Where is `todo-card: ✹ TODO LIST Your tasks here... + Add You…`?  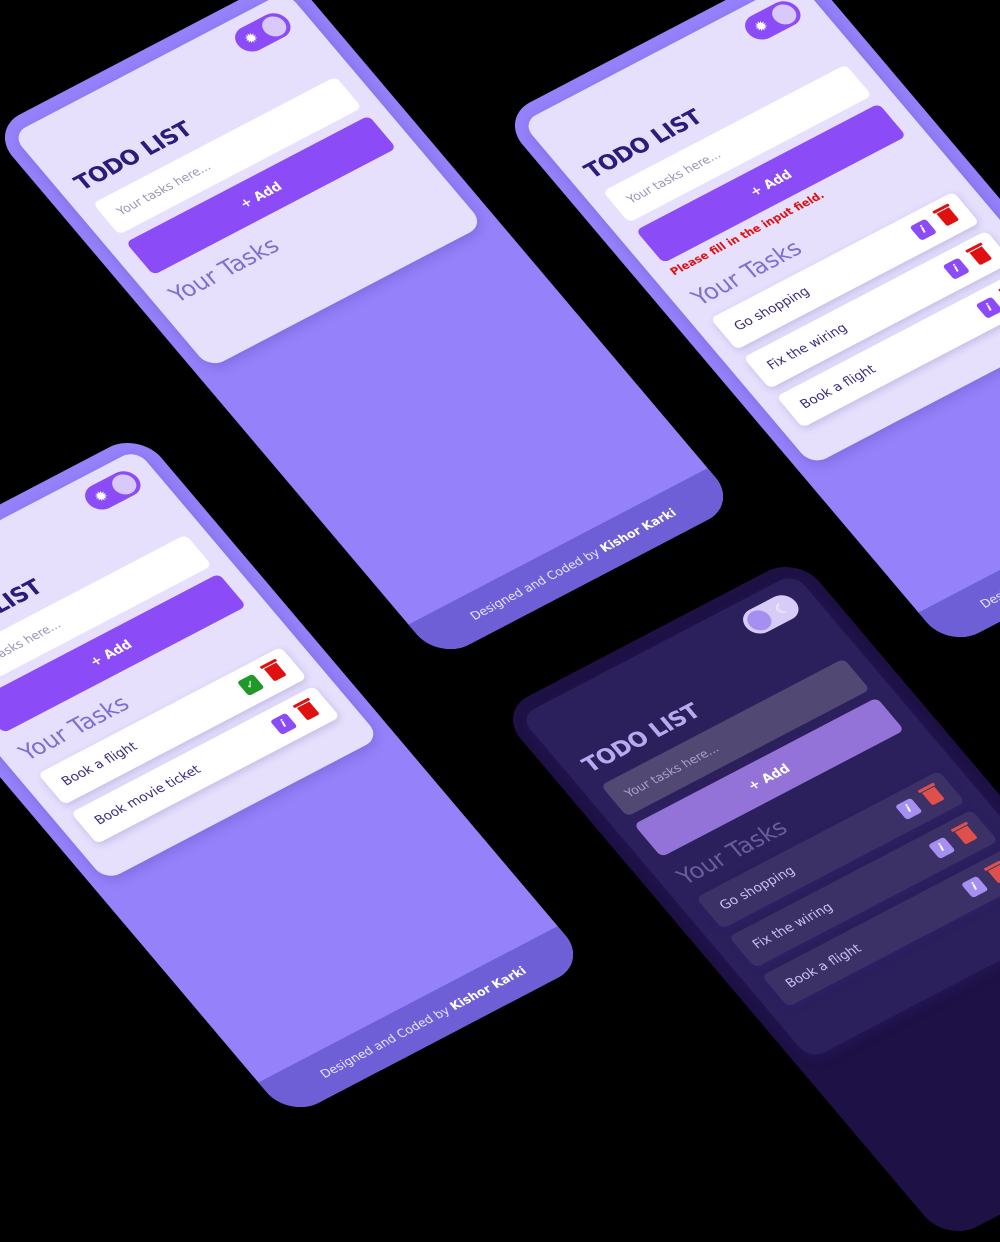 todo-card: ✹ TODO LIST Your tasks here... + Add You… is located at coordinates (248, 184).